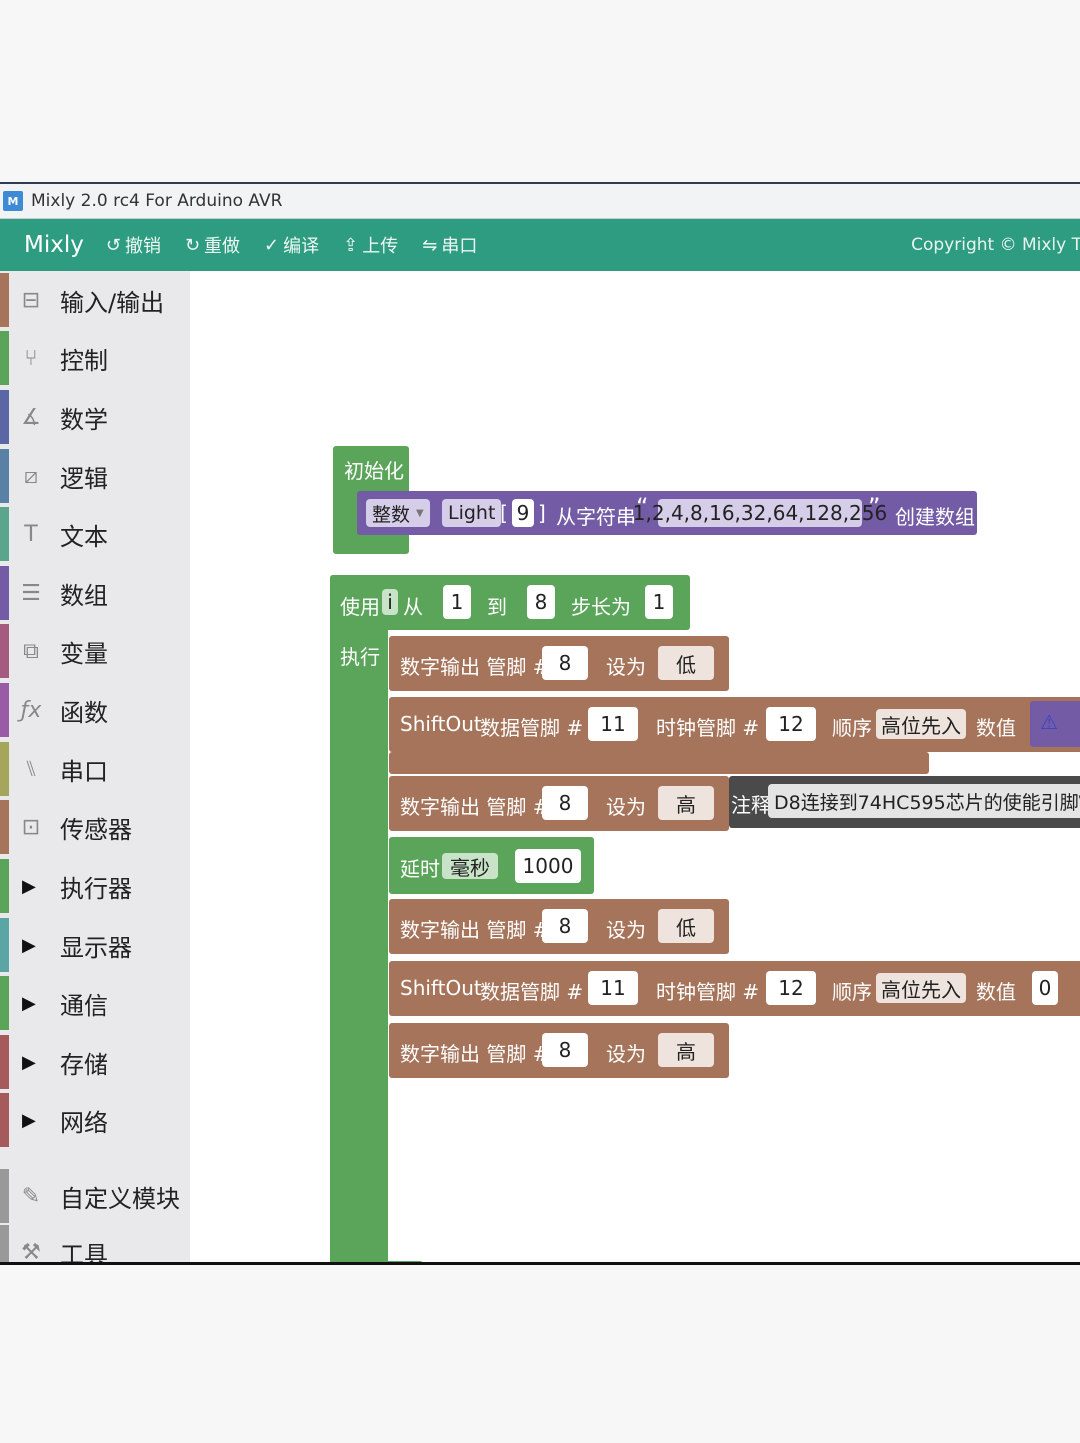 The width and height of the screenshot is (1080, 1443). Describe the element at coordinates (457, 602) in the screenshot. I see `for-start-input: 1` at that location.